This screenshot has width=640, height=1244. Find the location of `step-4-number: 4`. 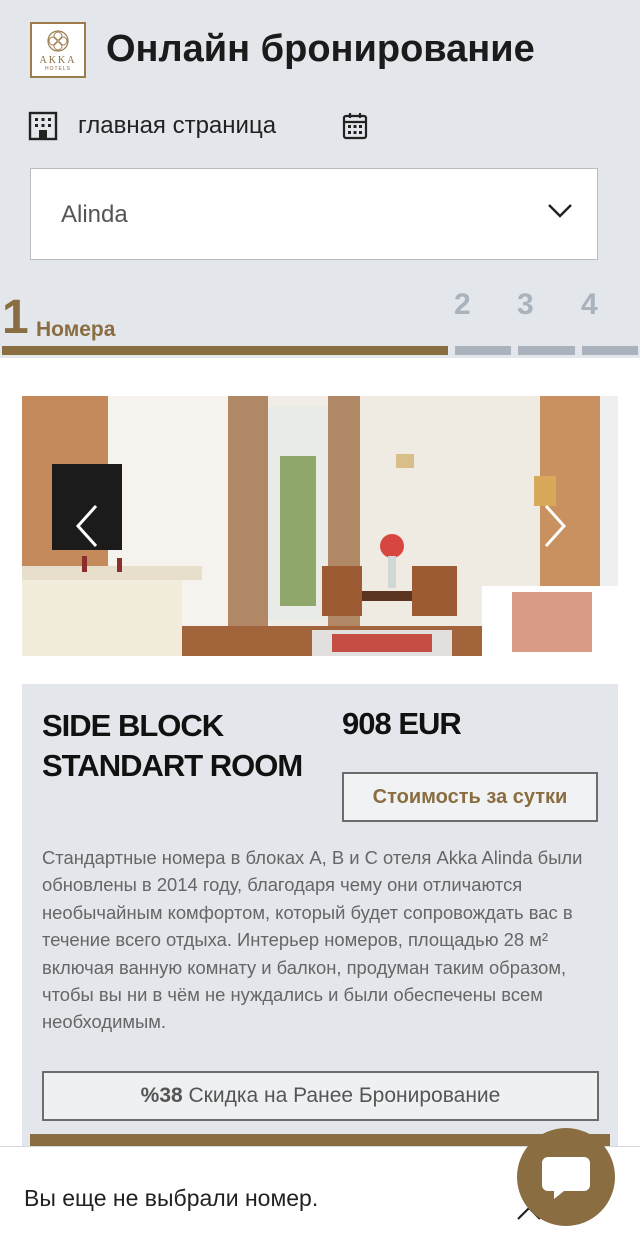

step-4-number: 4 is located at coordinates (589, 305).